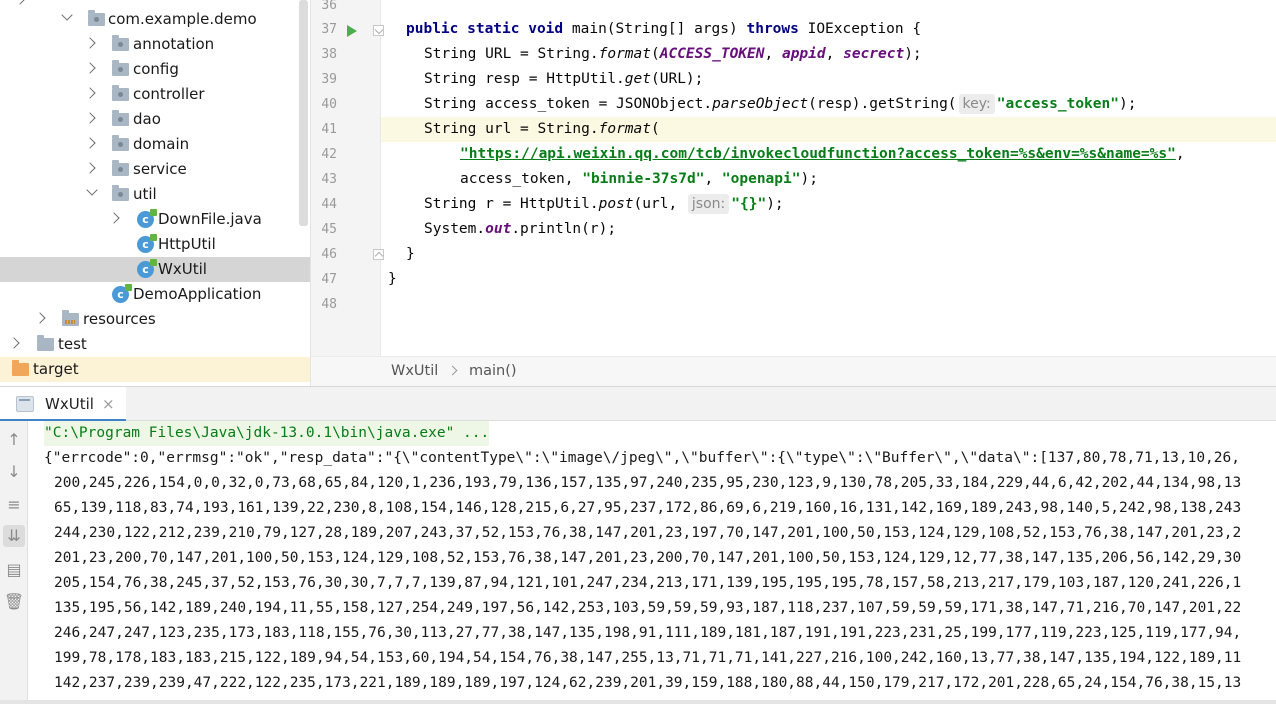  Describe the element at coordinates (828, 254) in the screenshot. I see `code-line-46: }` at that location.